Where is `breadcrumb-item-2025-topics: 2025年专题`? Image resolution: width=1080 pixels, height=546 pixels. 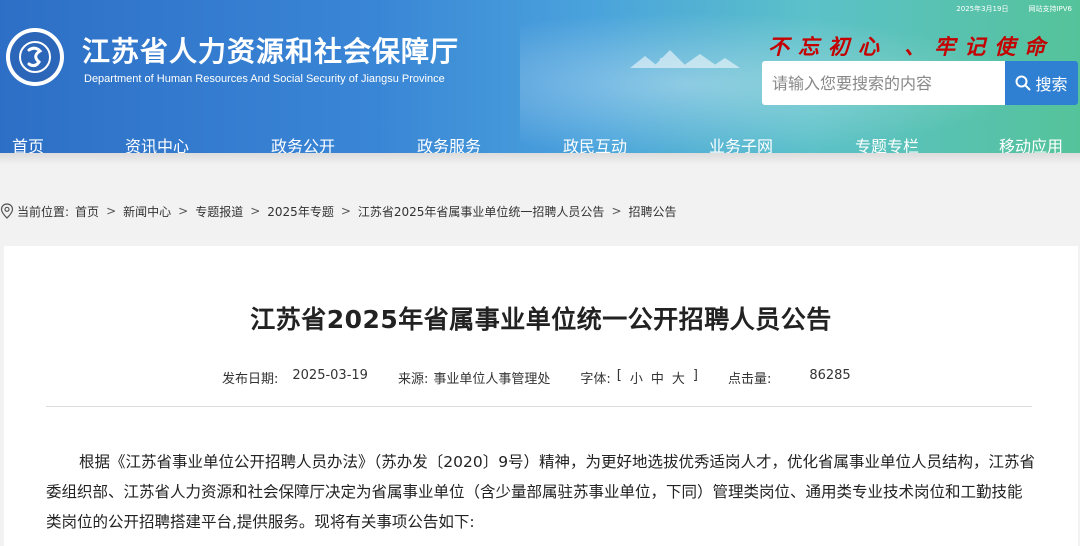
breadcrumb-item-2025-topics: 2025年专题 is located at coordinates (300, 211).